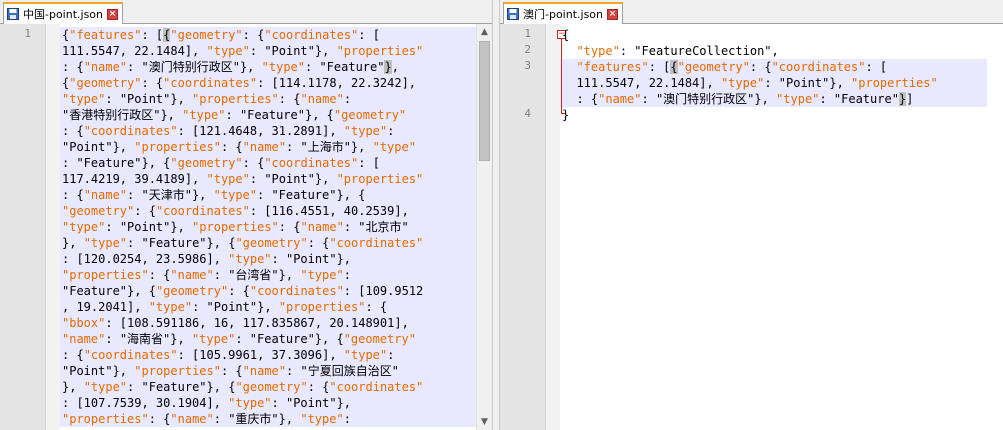 Image resolution: width=1003 pixels, height=430 pixels. I want to click on code-line: "properties": {"name": "重庆市"}, "type":, so click(269, 419).